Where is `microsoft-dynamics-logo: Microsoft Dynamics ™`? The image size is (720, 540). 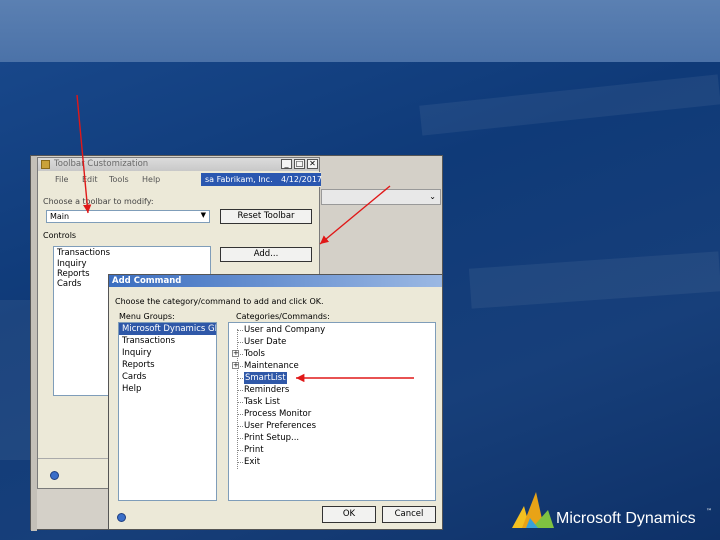 microsoft-dynamics-logo: Microsoft Dynamics ™ is located at coordinates (612, 509).